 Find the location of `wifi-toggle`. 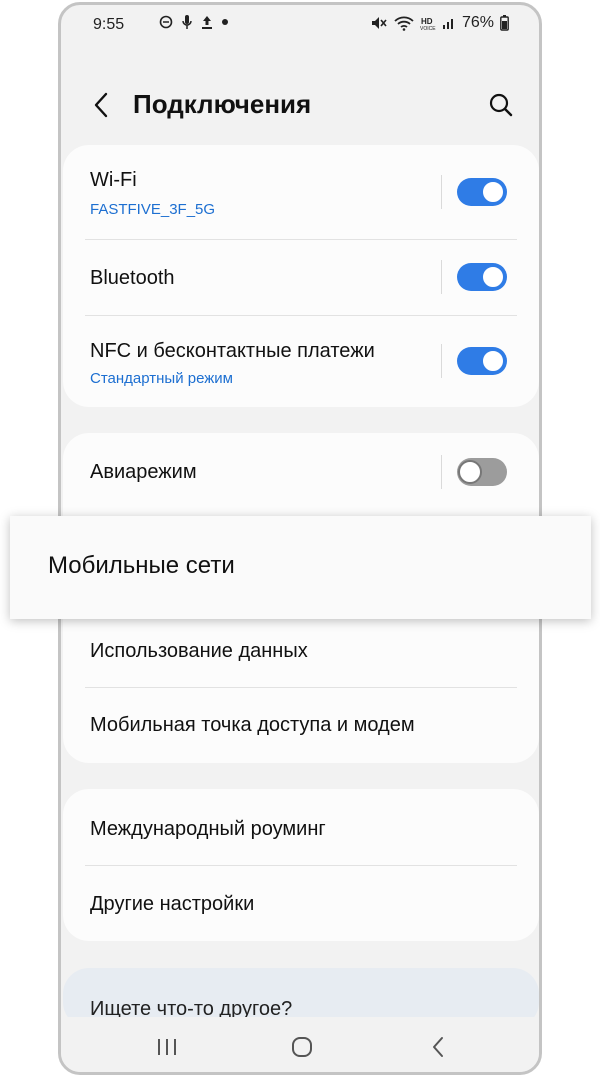

wifi-toggle is located at coordinates (482, 192).